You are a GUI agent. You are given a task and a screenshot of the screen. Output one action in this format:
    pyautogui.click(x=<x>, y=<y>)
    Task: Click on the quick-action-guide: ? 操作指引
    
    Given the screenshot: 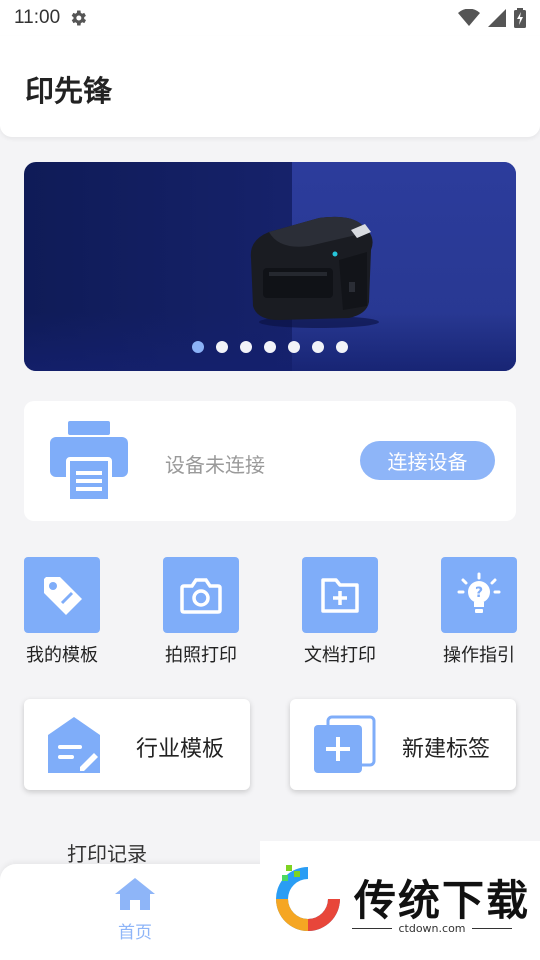 What is the action you would take?
    pyautogui.click(x=479, y=612)
    